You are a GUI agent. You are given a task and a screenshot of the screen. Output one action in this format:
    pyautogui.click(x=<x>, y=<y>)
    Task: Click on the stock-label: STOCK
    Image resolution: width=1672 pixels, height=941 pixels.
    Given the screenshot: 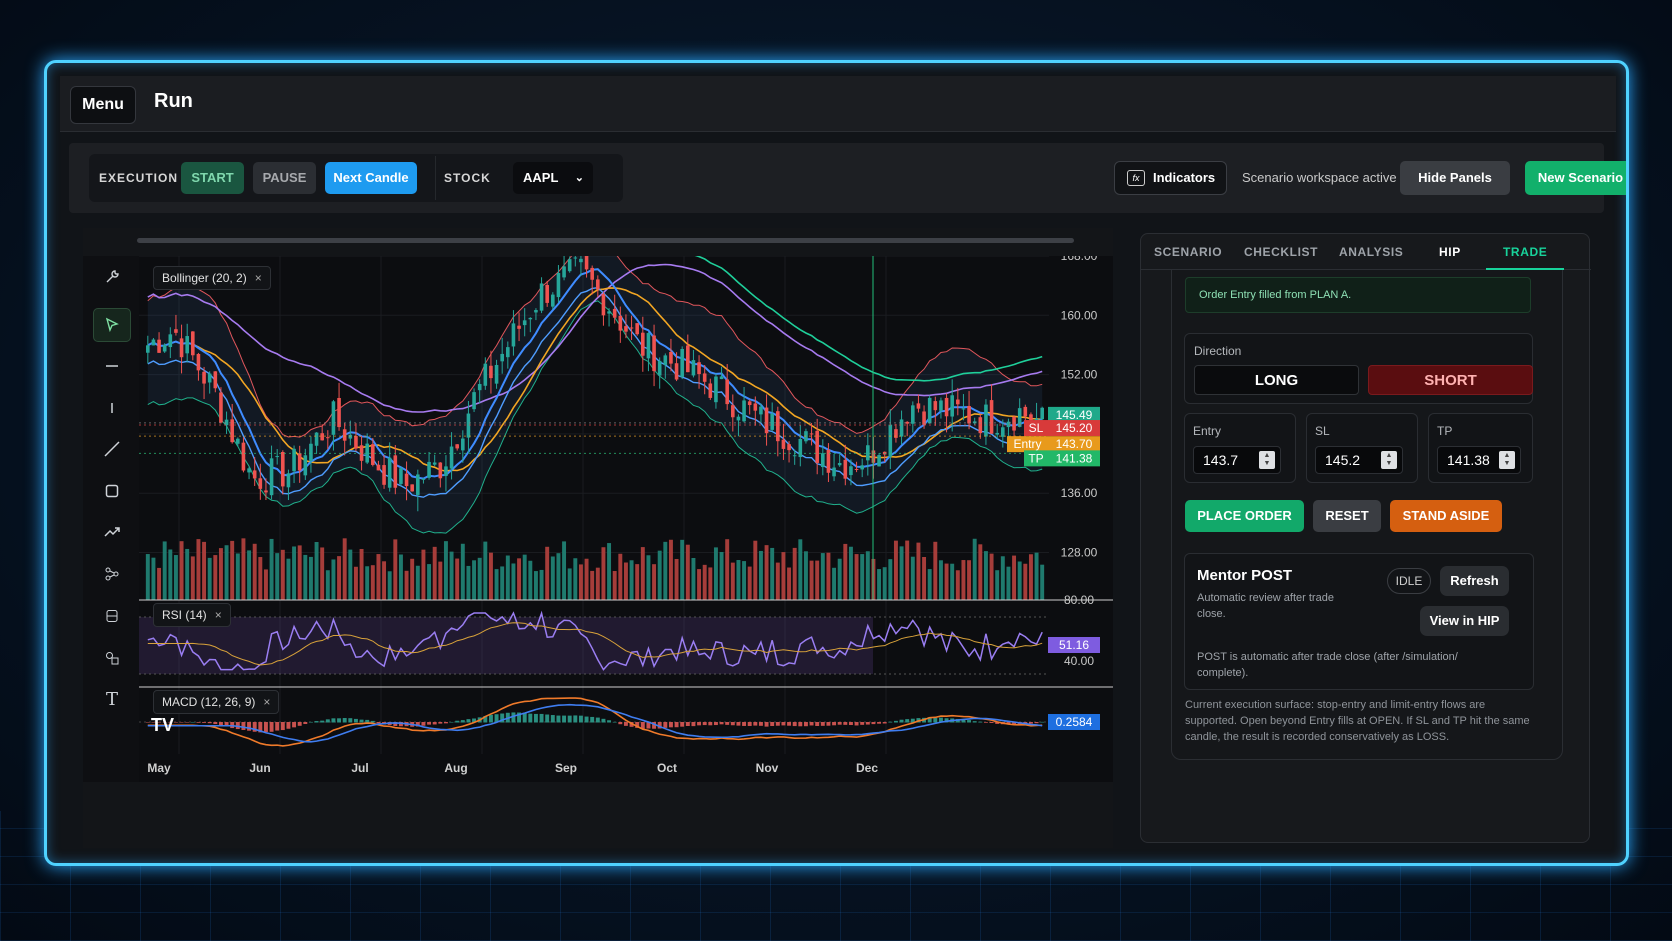 What is the action you would take?
    pyautogui.click(x=467, y=178)
    